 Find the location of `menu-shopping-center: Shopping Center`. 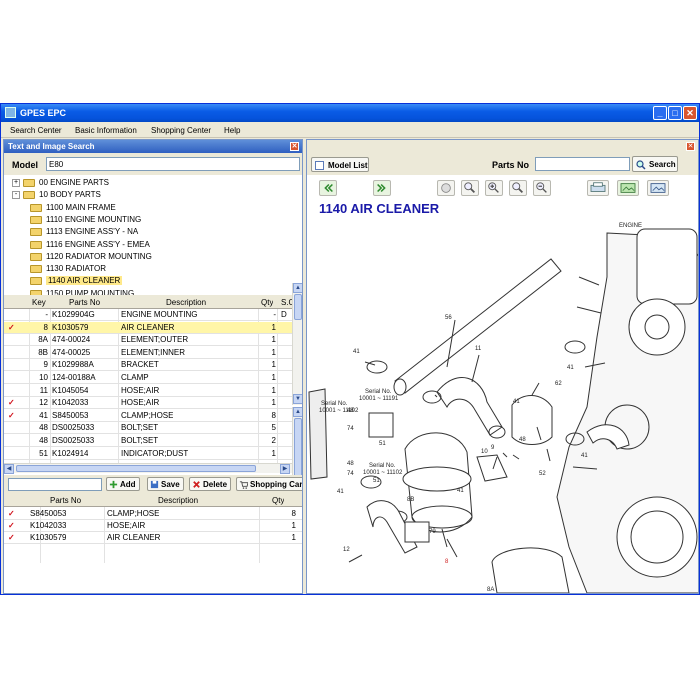

menu-shopping-center: Shopping Center is located at coordinates (181, 130).